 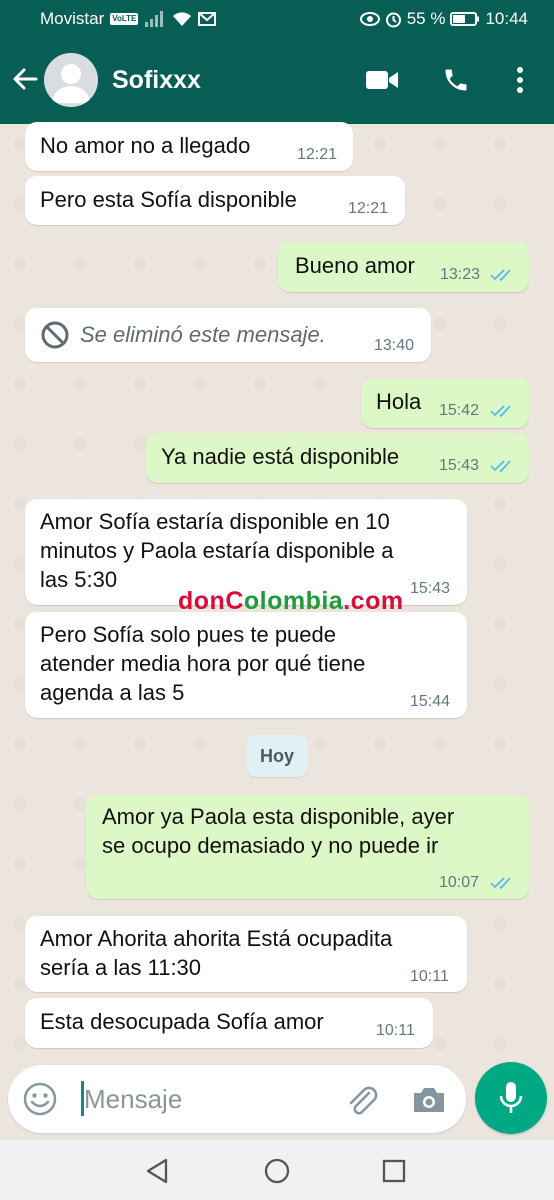 What do you see at coordinates (156, 80) in the screenshot?
I see `contact-name: Sofixxx` at bounding box center [156, 80].